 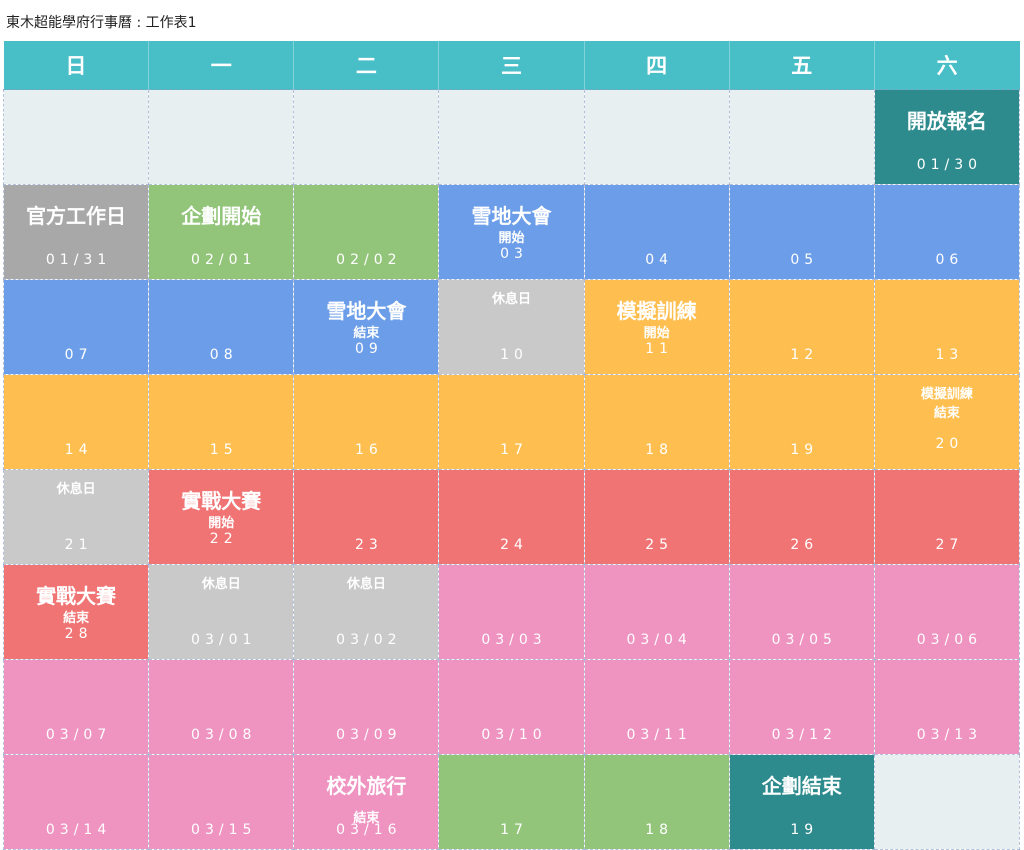 What do you see at coordinates (801, 786) in the screenshot?
I see `event-title: 企劃結束` at bounding box center [801, 786].